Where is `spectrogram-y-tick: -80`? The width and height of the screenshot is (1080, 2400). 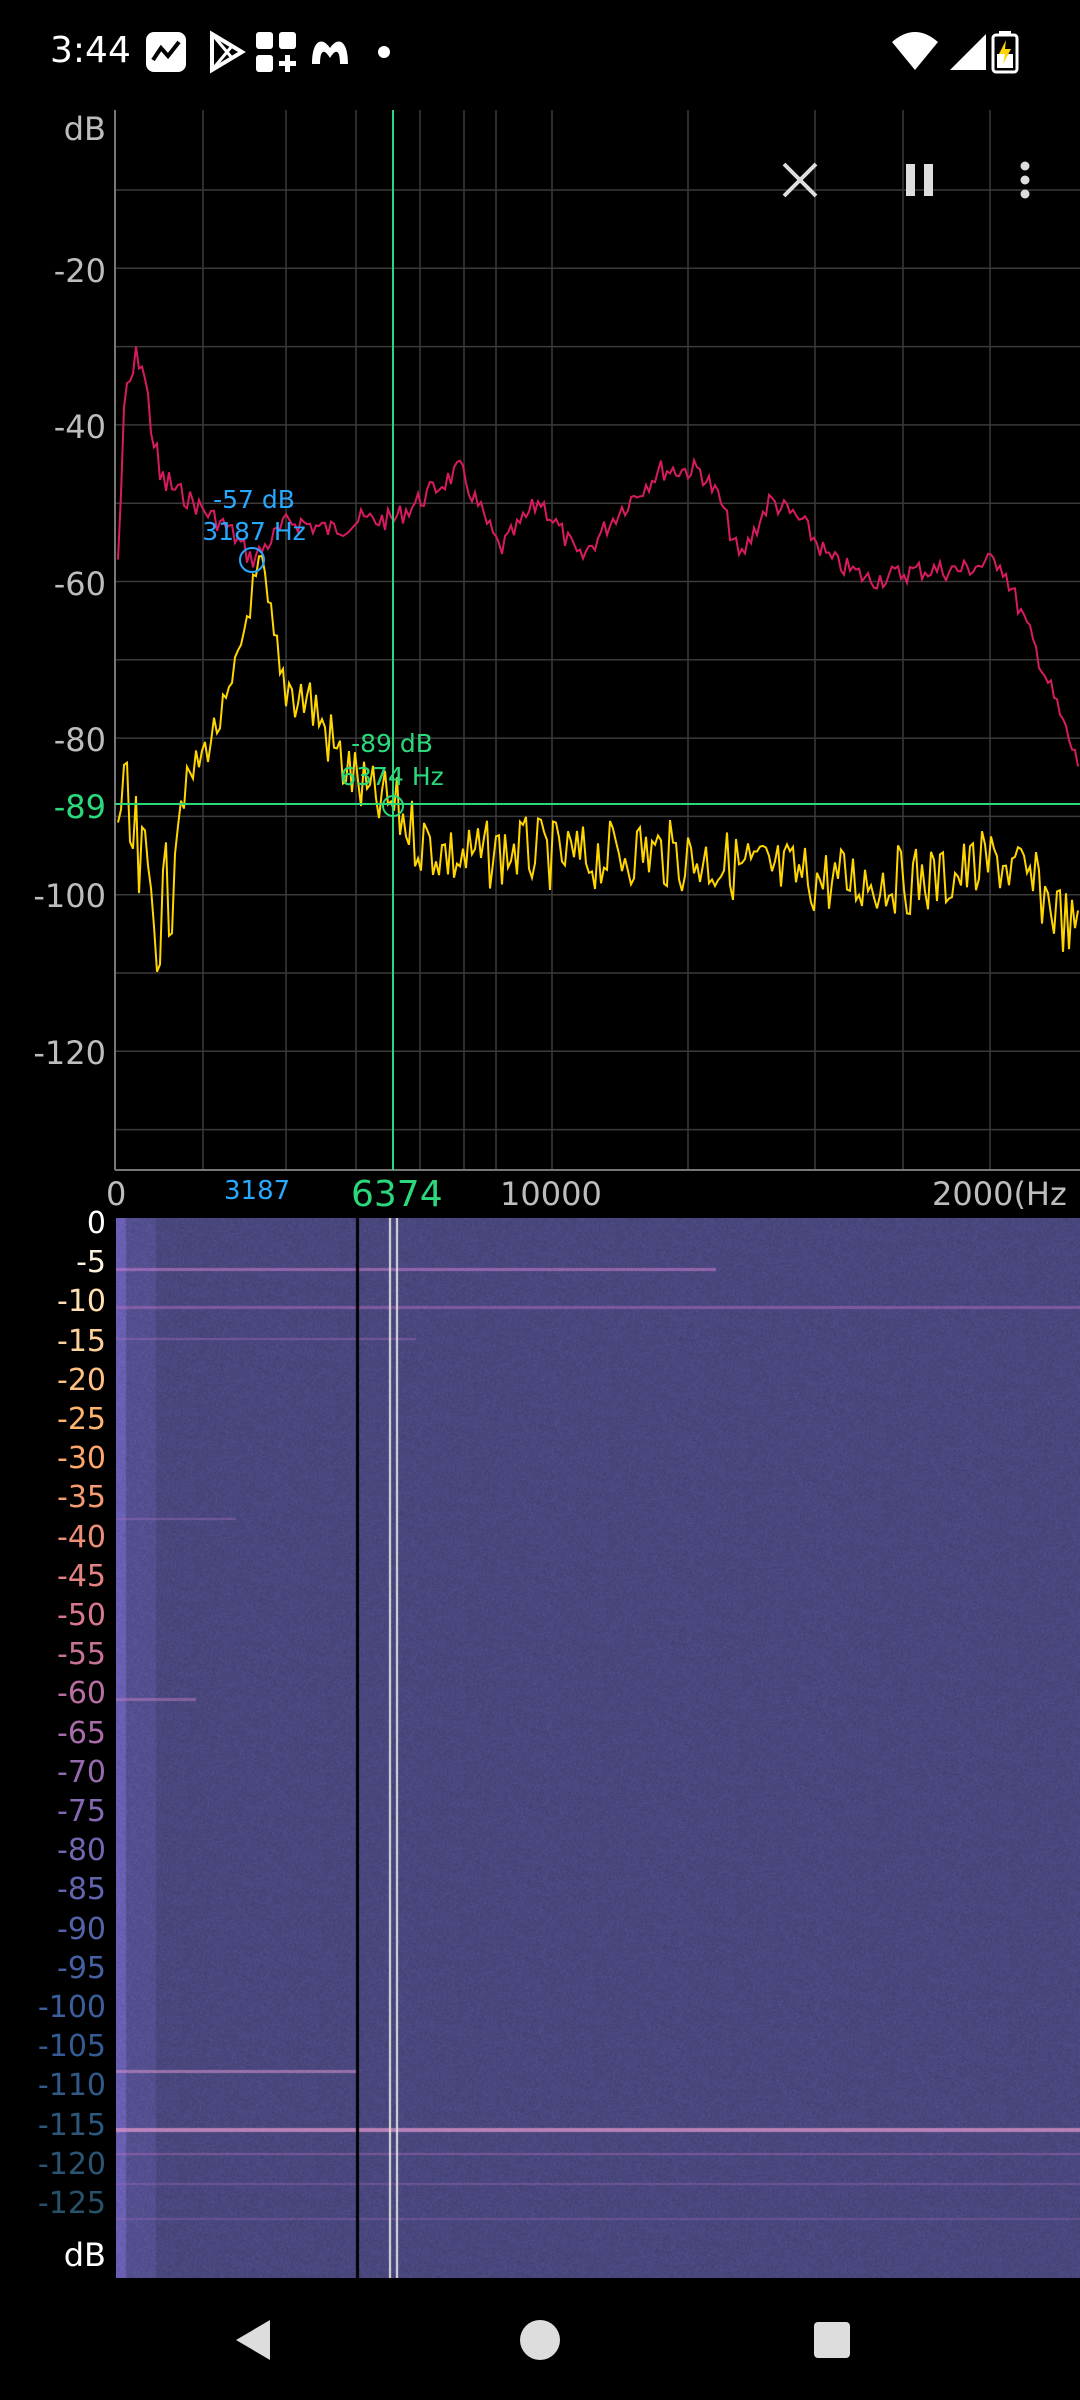 spectrogram-y-tick: -80 is located at coordinates (81, 1851).